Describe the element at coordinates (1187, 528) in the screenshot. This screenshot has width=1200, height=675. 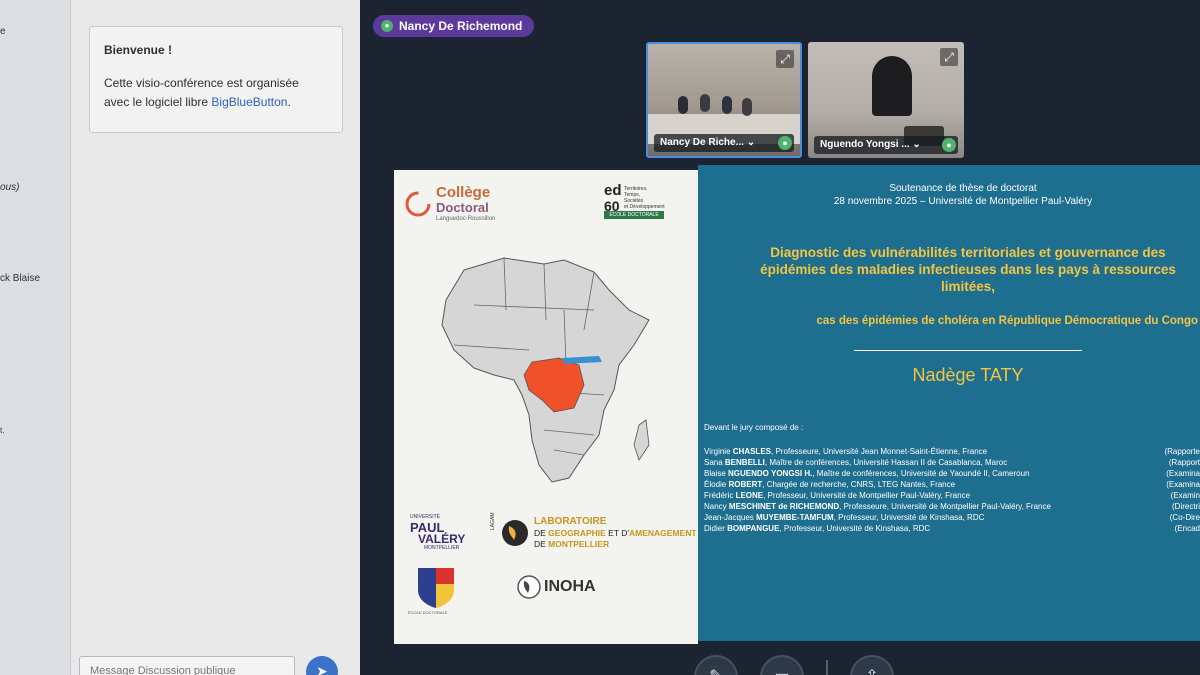
I see `jury-role: (Encad` at that location.